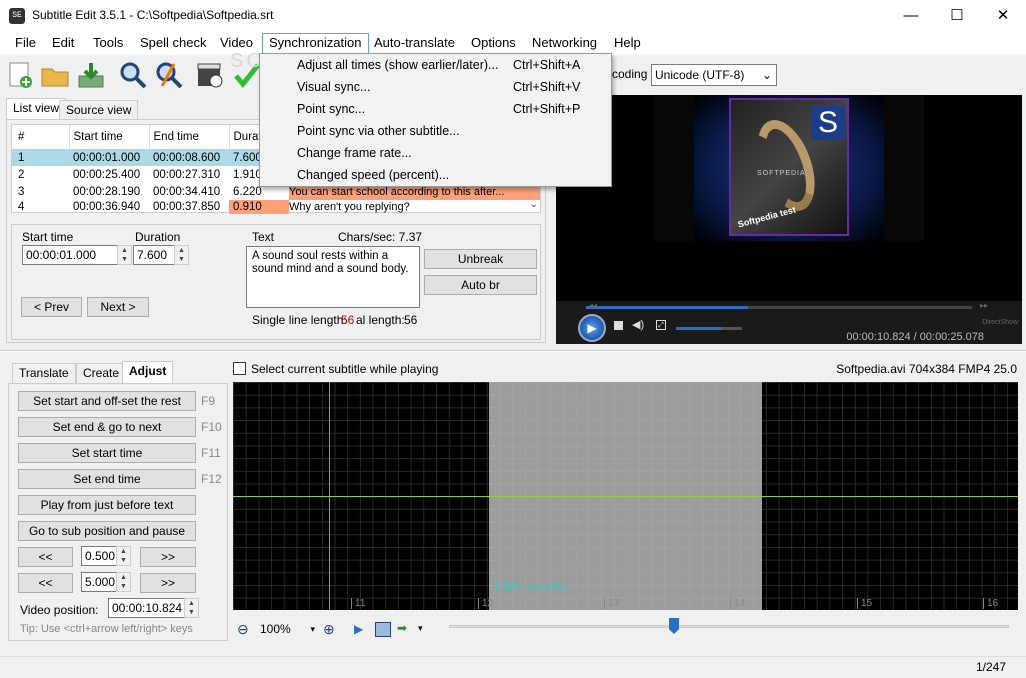  Describe the element at coordinates (189, 137) in the screenshot. I see `header-end-time: End time` at that location.